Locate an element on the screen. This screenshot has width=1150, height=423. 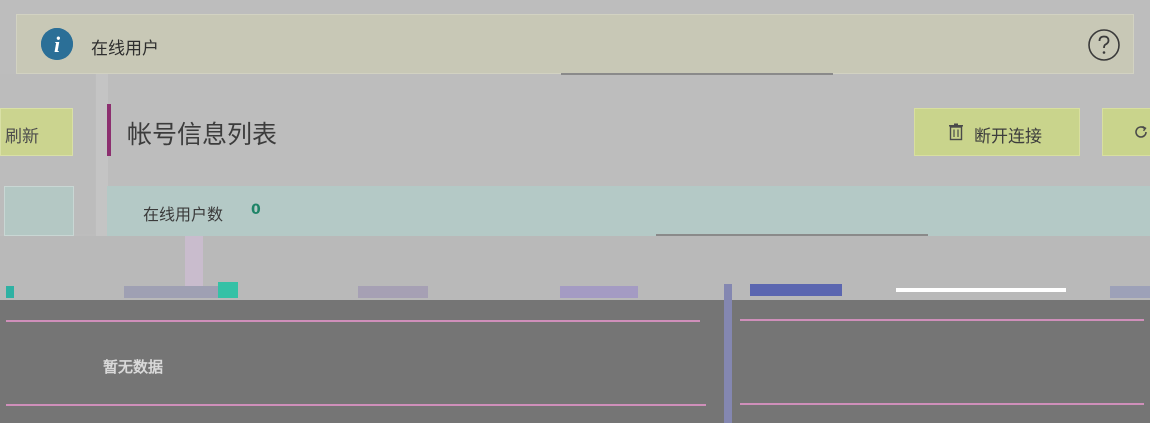
page-title: 在线用户 is located at coordinates (125, 49).